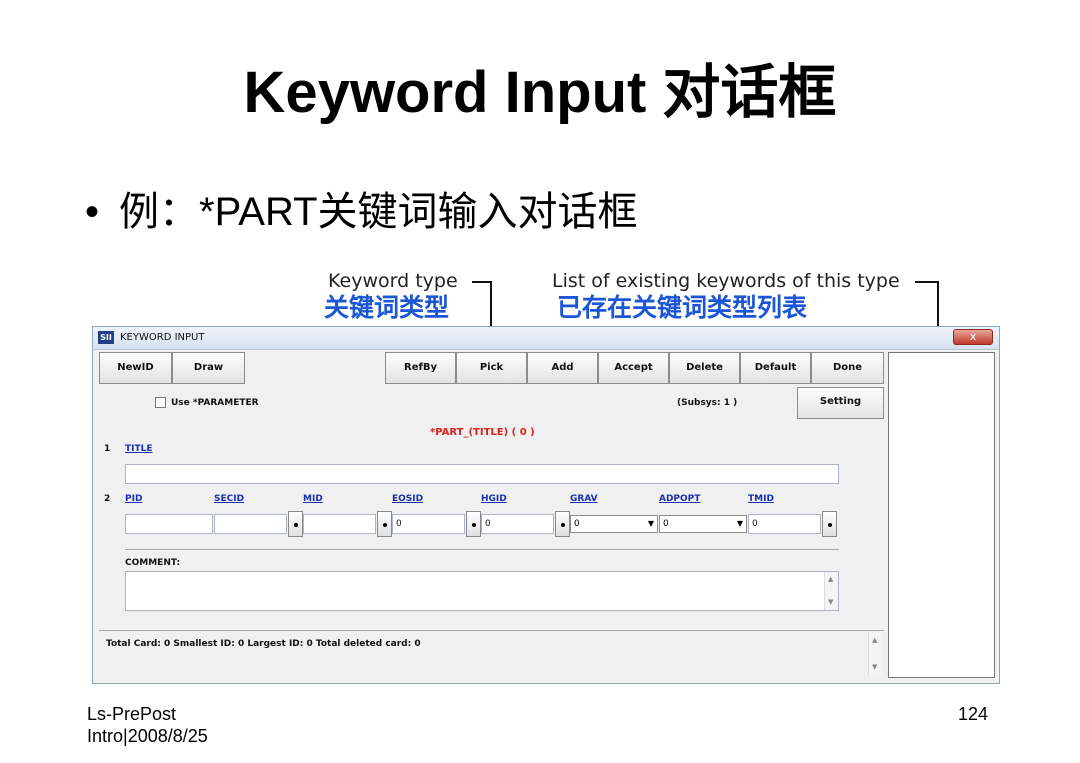 Image resolution: width=1080 pixels, height=763 pixels. What do you see at coordinates (633, 368) in the screenshot?
I see `accept-button: Accept` at bounding box center [633, 368].